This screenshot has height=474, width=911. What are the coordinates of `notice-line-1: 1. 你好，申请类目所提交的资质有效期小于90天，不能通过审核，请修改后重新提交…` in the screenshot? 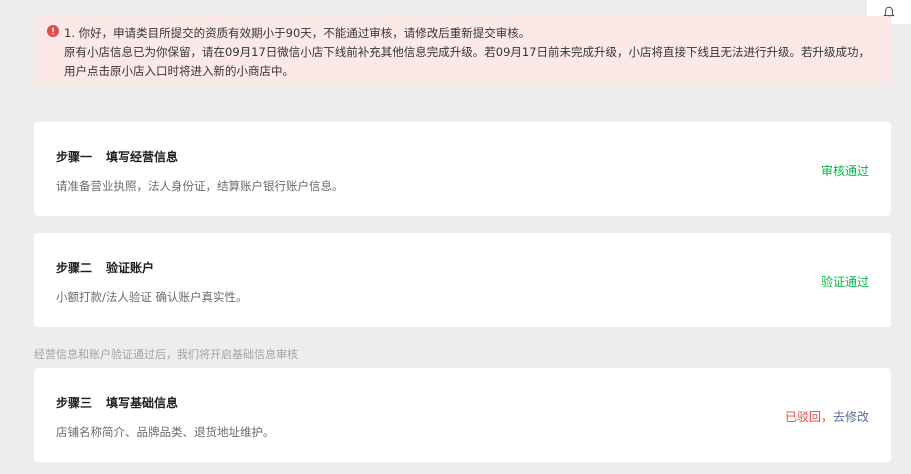 It's located at (297, 33).